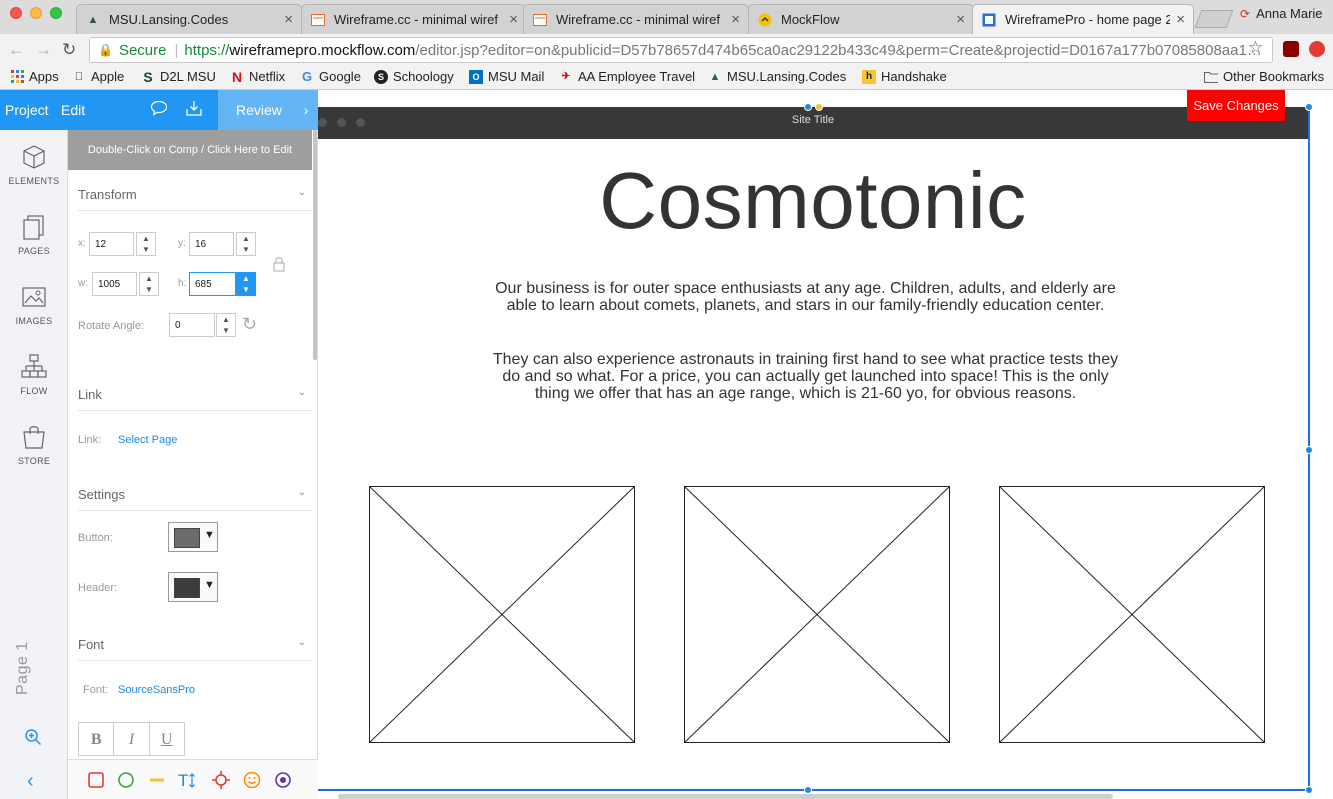 The image size is (1333, 799). What do you see at coordinates (193, 537) in the screenshot?
I see `button-color-picker: ▼` at bounding box center [193, 537].